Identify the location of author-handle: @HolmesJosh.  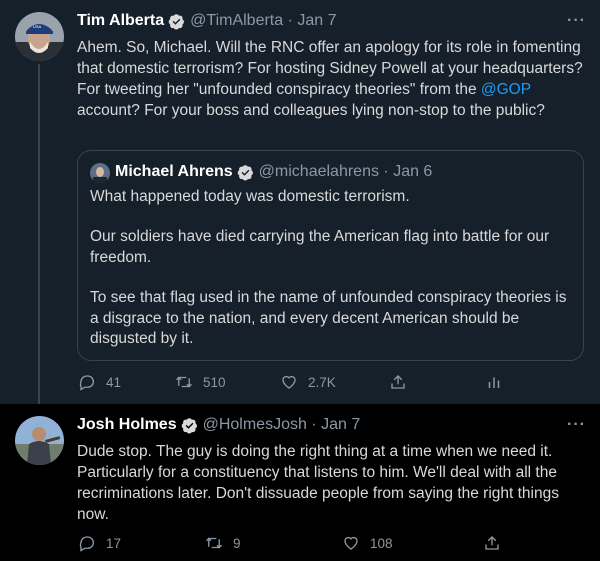
(255, 425).